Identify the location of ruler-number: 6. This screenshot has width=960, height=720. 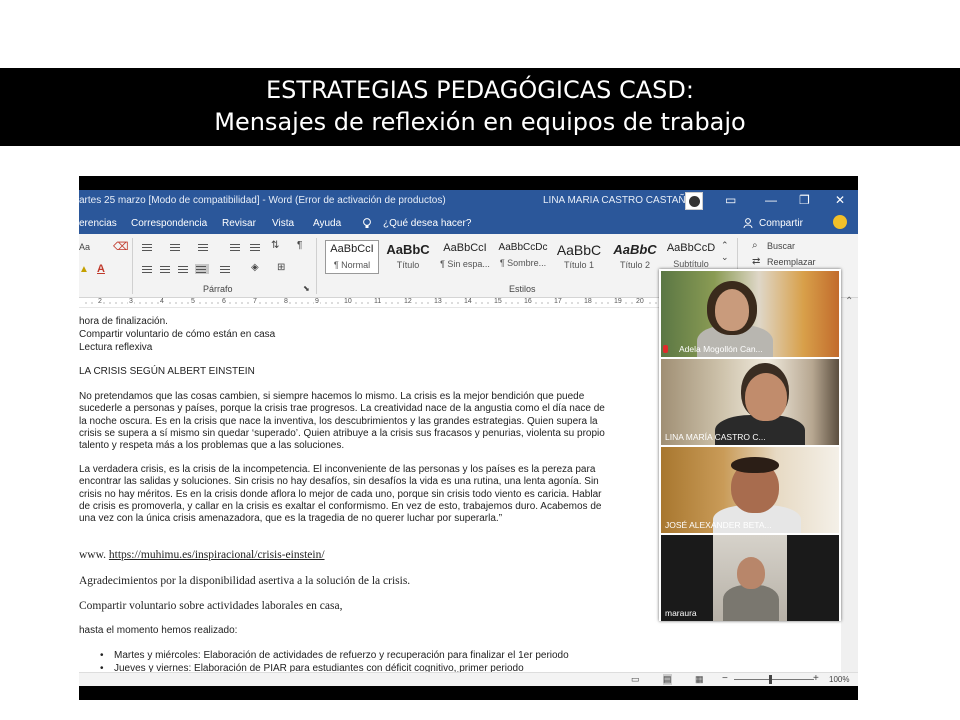
(224, 301).